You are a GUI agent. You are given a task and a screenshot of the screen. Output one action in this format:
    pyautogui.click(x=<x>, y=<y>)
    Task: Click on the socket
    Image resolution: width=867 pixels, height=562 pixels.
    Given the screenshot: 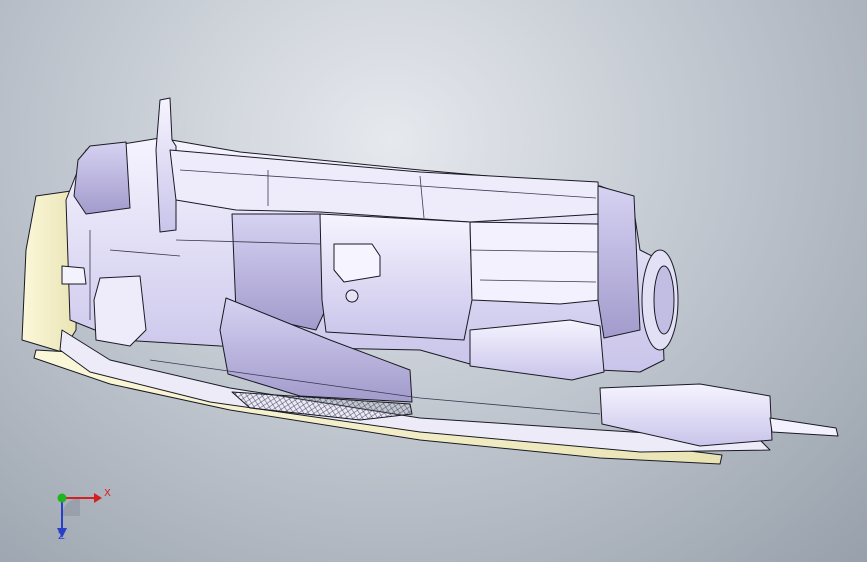 What is the action you would take?
    pyautogui.click(x=357, y=263)
    